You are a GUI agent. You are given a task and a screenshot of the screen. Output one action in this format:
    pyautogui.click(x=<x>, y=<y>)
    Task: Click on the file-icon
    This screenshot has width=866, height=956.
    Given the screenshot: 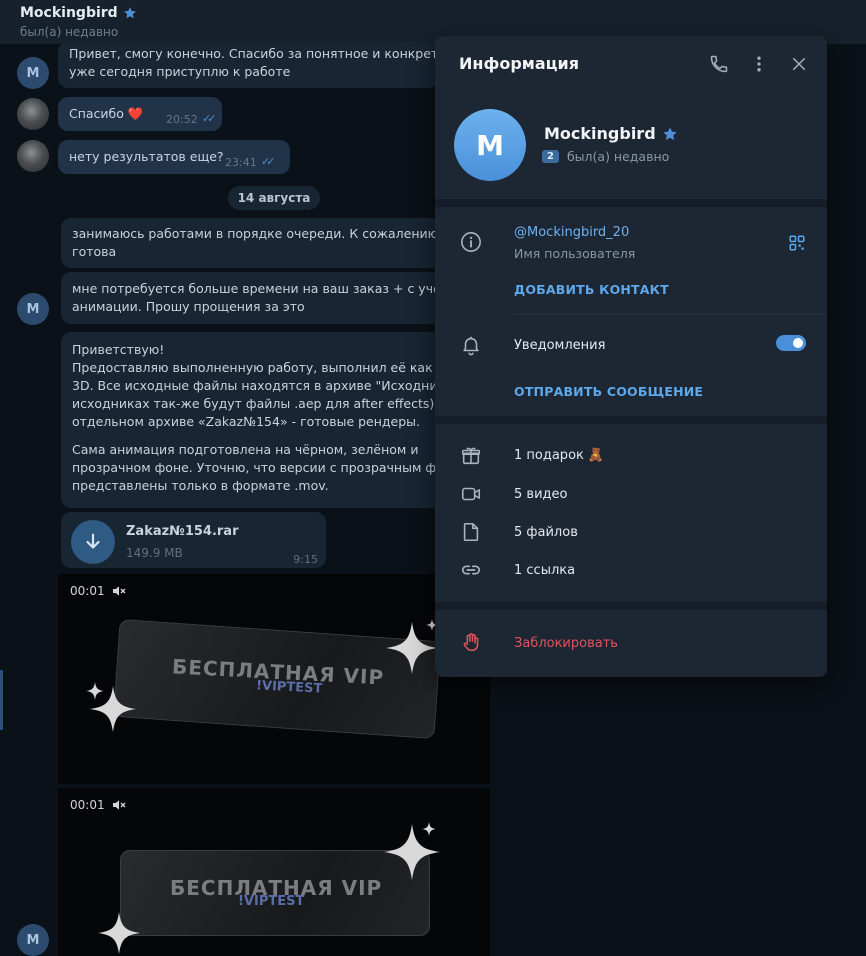 What is the action you would take?
    pyautogui.click(x=471, y=532)
    